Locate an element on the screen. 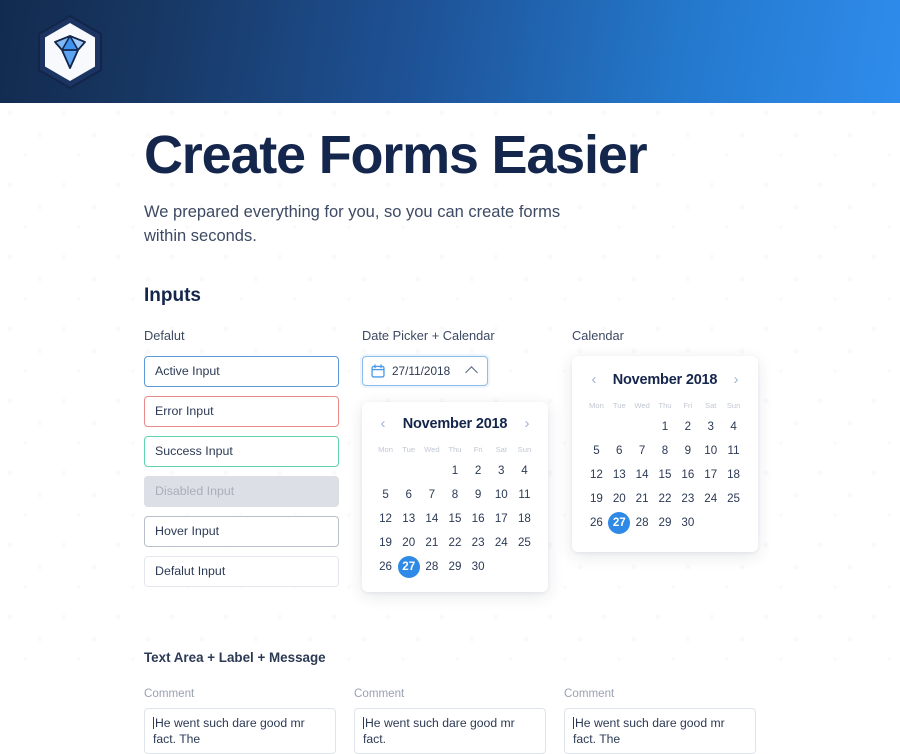 The height and width of the screenshot is (754, 900). input-defalut-value: Defalut Input is located at coordinates (190, 571).